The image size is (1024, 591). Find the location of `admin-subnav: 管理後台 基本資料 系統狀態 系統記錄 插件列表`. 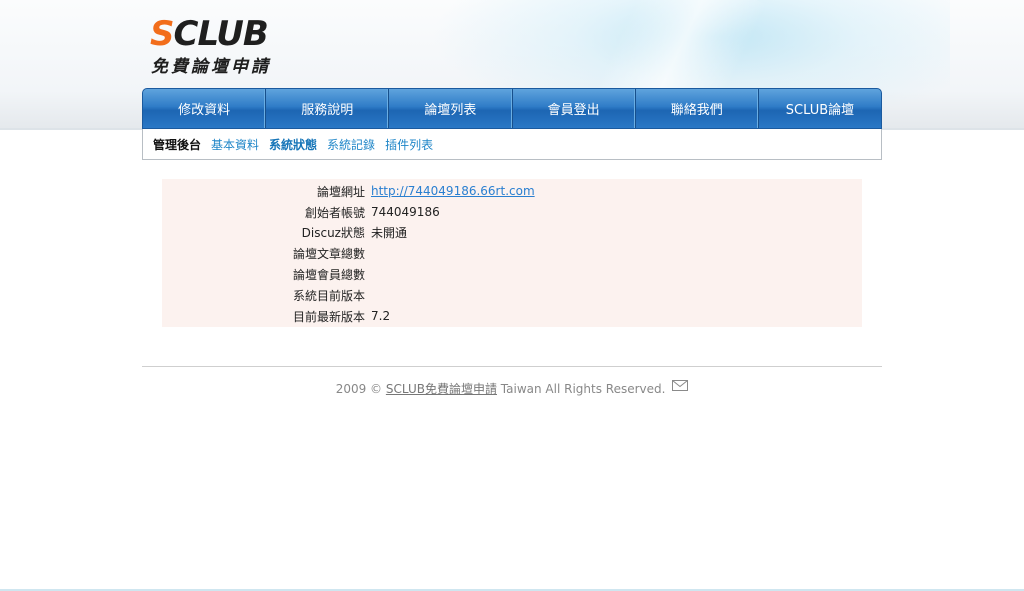

admin-subnav: 管理後台 基本資料 系統狀態 系統記錄 插件列表 is located at coordinates (512, 144).